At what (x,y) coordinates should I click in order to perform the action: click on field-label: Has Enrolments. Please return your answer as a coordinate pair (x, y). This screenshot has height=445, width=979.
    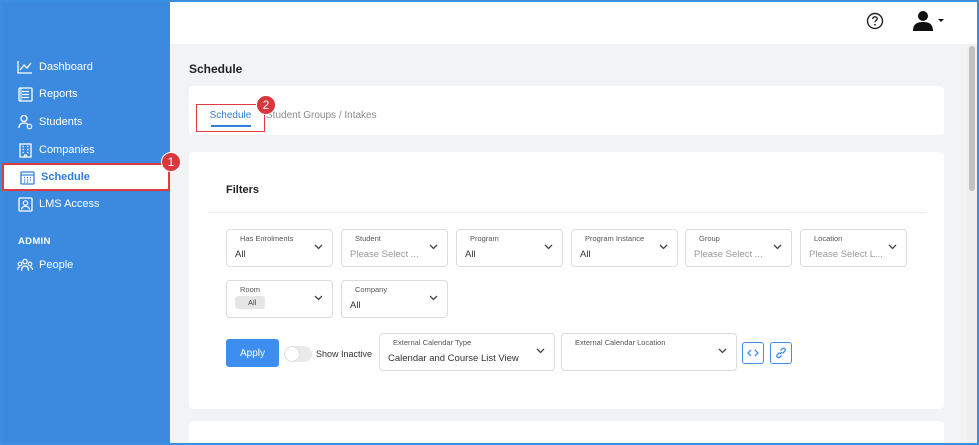
    Looking at the image, I should click on (267, 238).